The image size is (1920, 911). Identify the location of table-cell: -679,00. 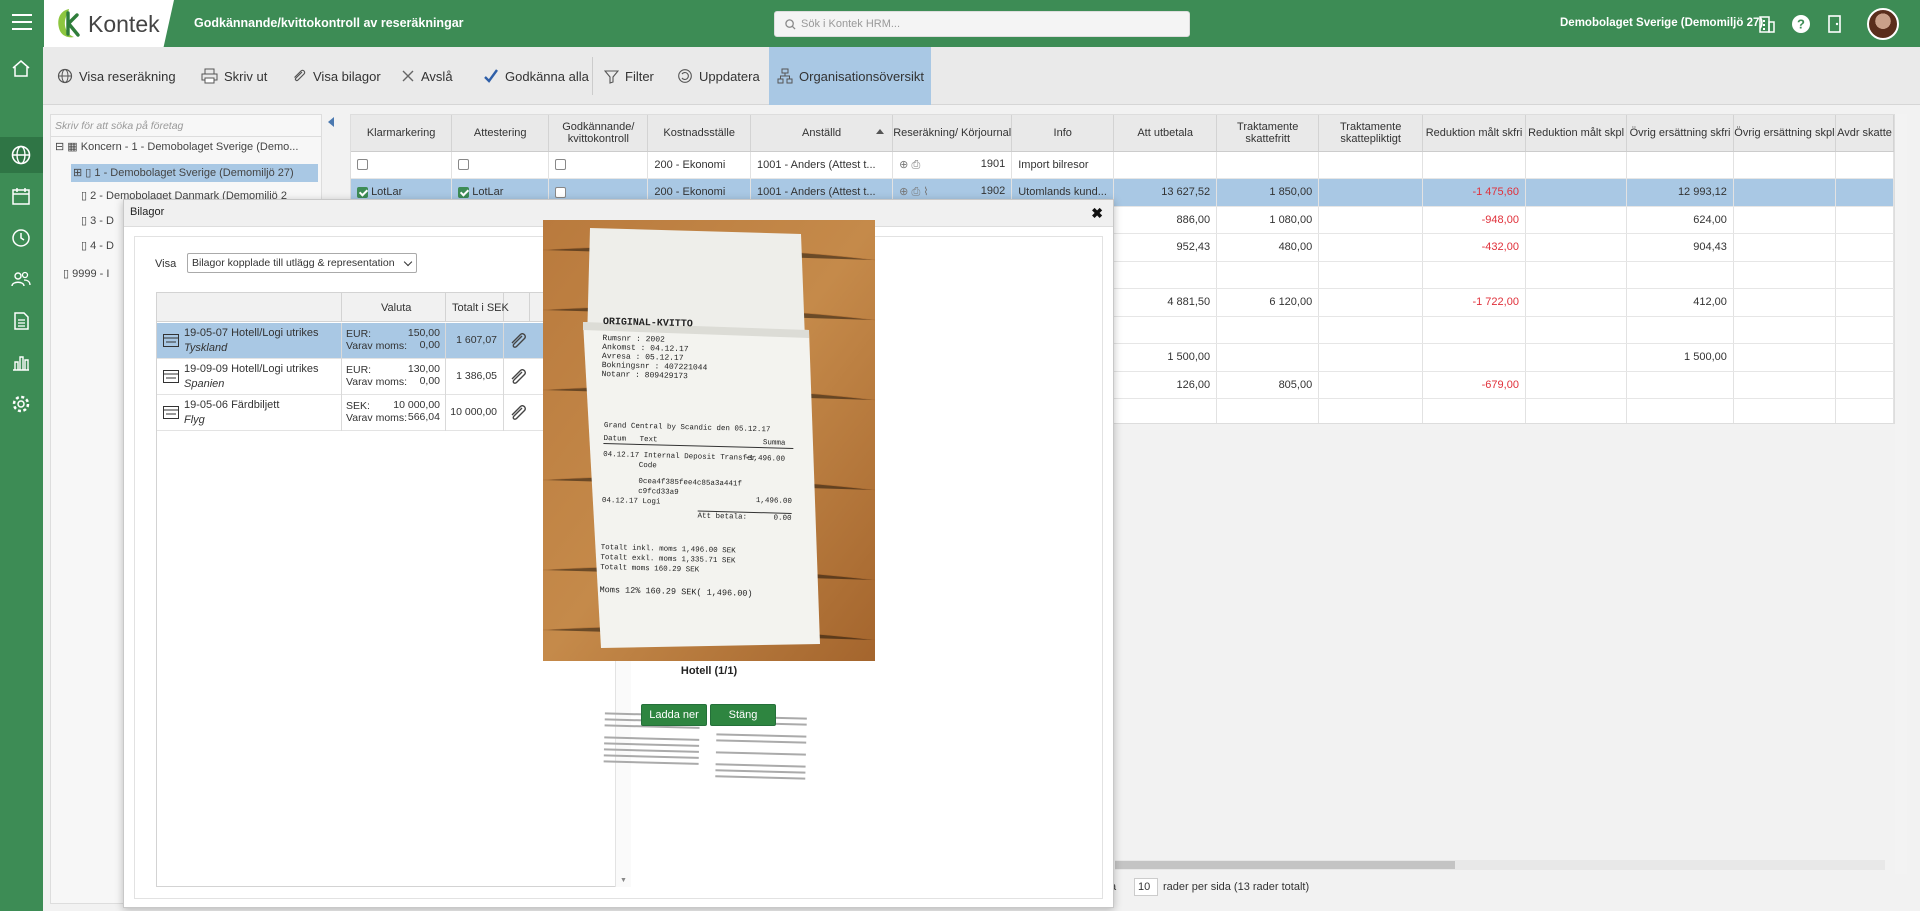
(1474, 385).